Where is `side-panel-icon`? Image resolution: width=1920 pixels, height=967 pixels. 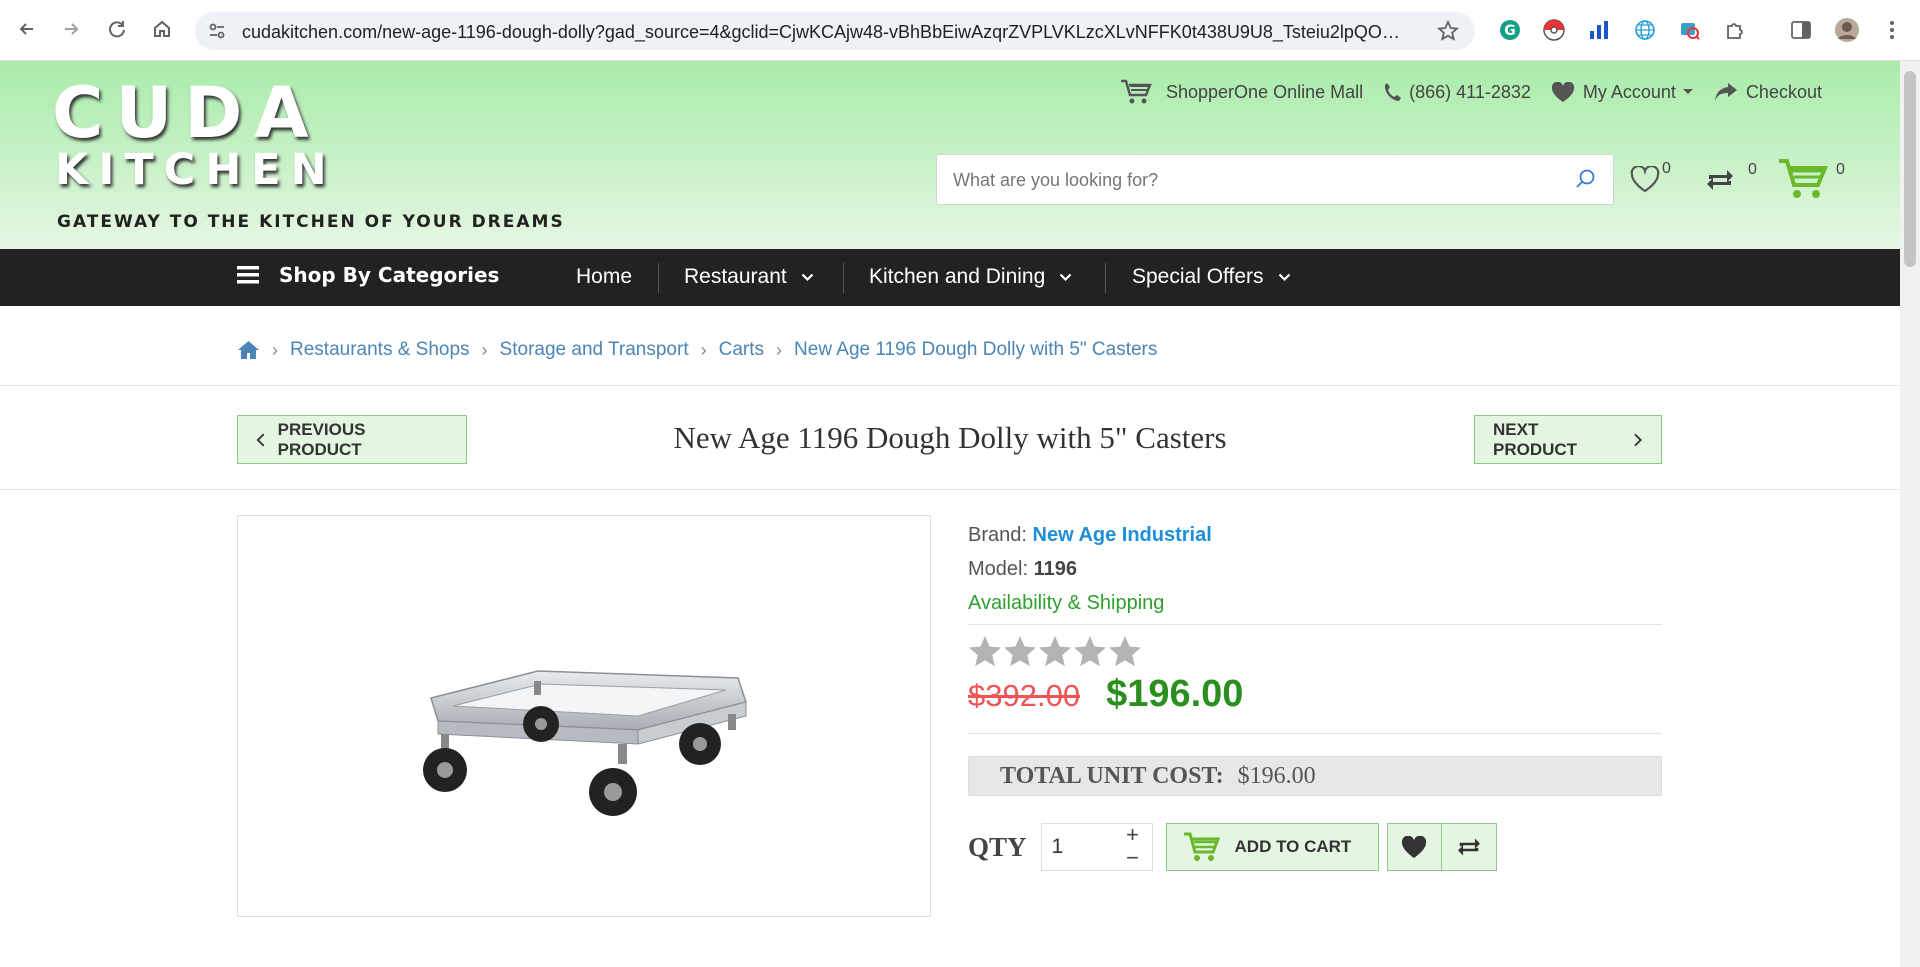
side-panel-icon is located at coordinates (1801, 30).